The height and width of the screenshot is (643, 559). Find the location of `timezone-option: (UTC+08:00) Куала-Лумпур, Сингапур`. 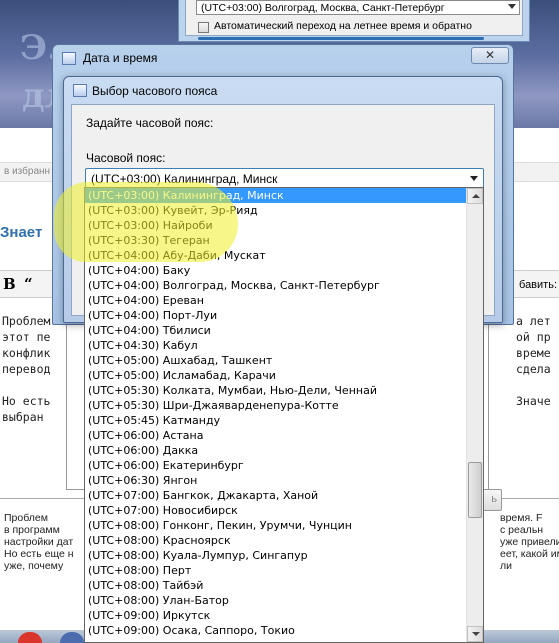

timezone-option: (UTC+08:00) Куала-Лумпур, Сингапур is located at coordinates (284, 555).